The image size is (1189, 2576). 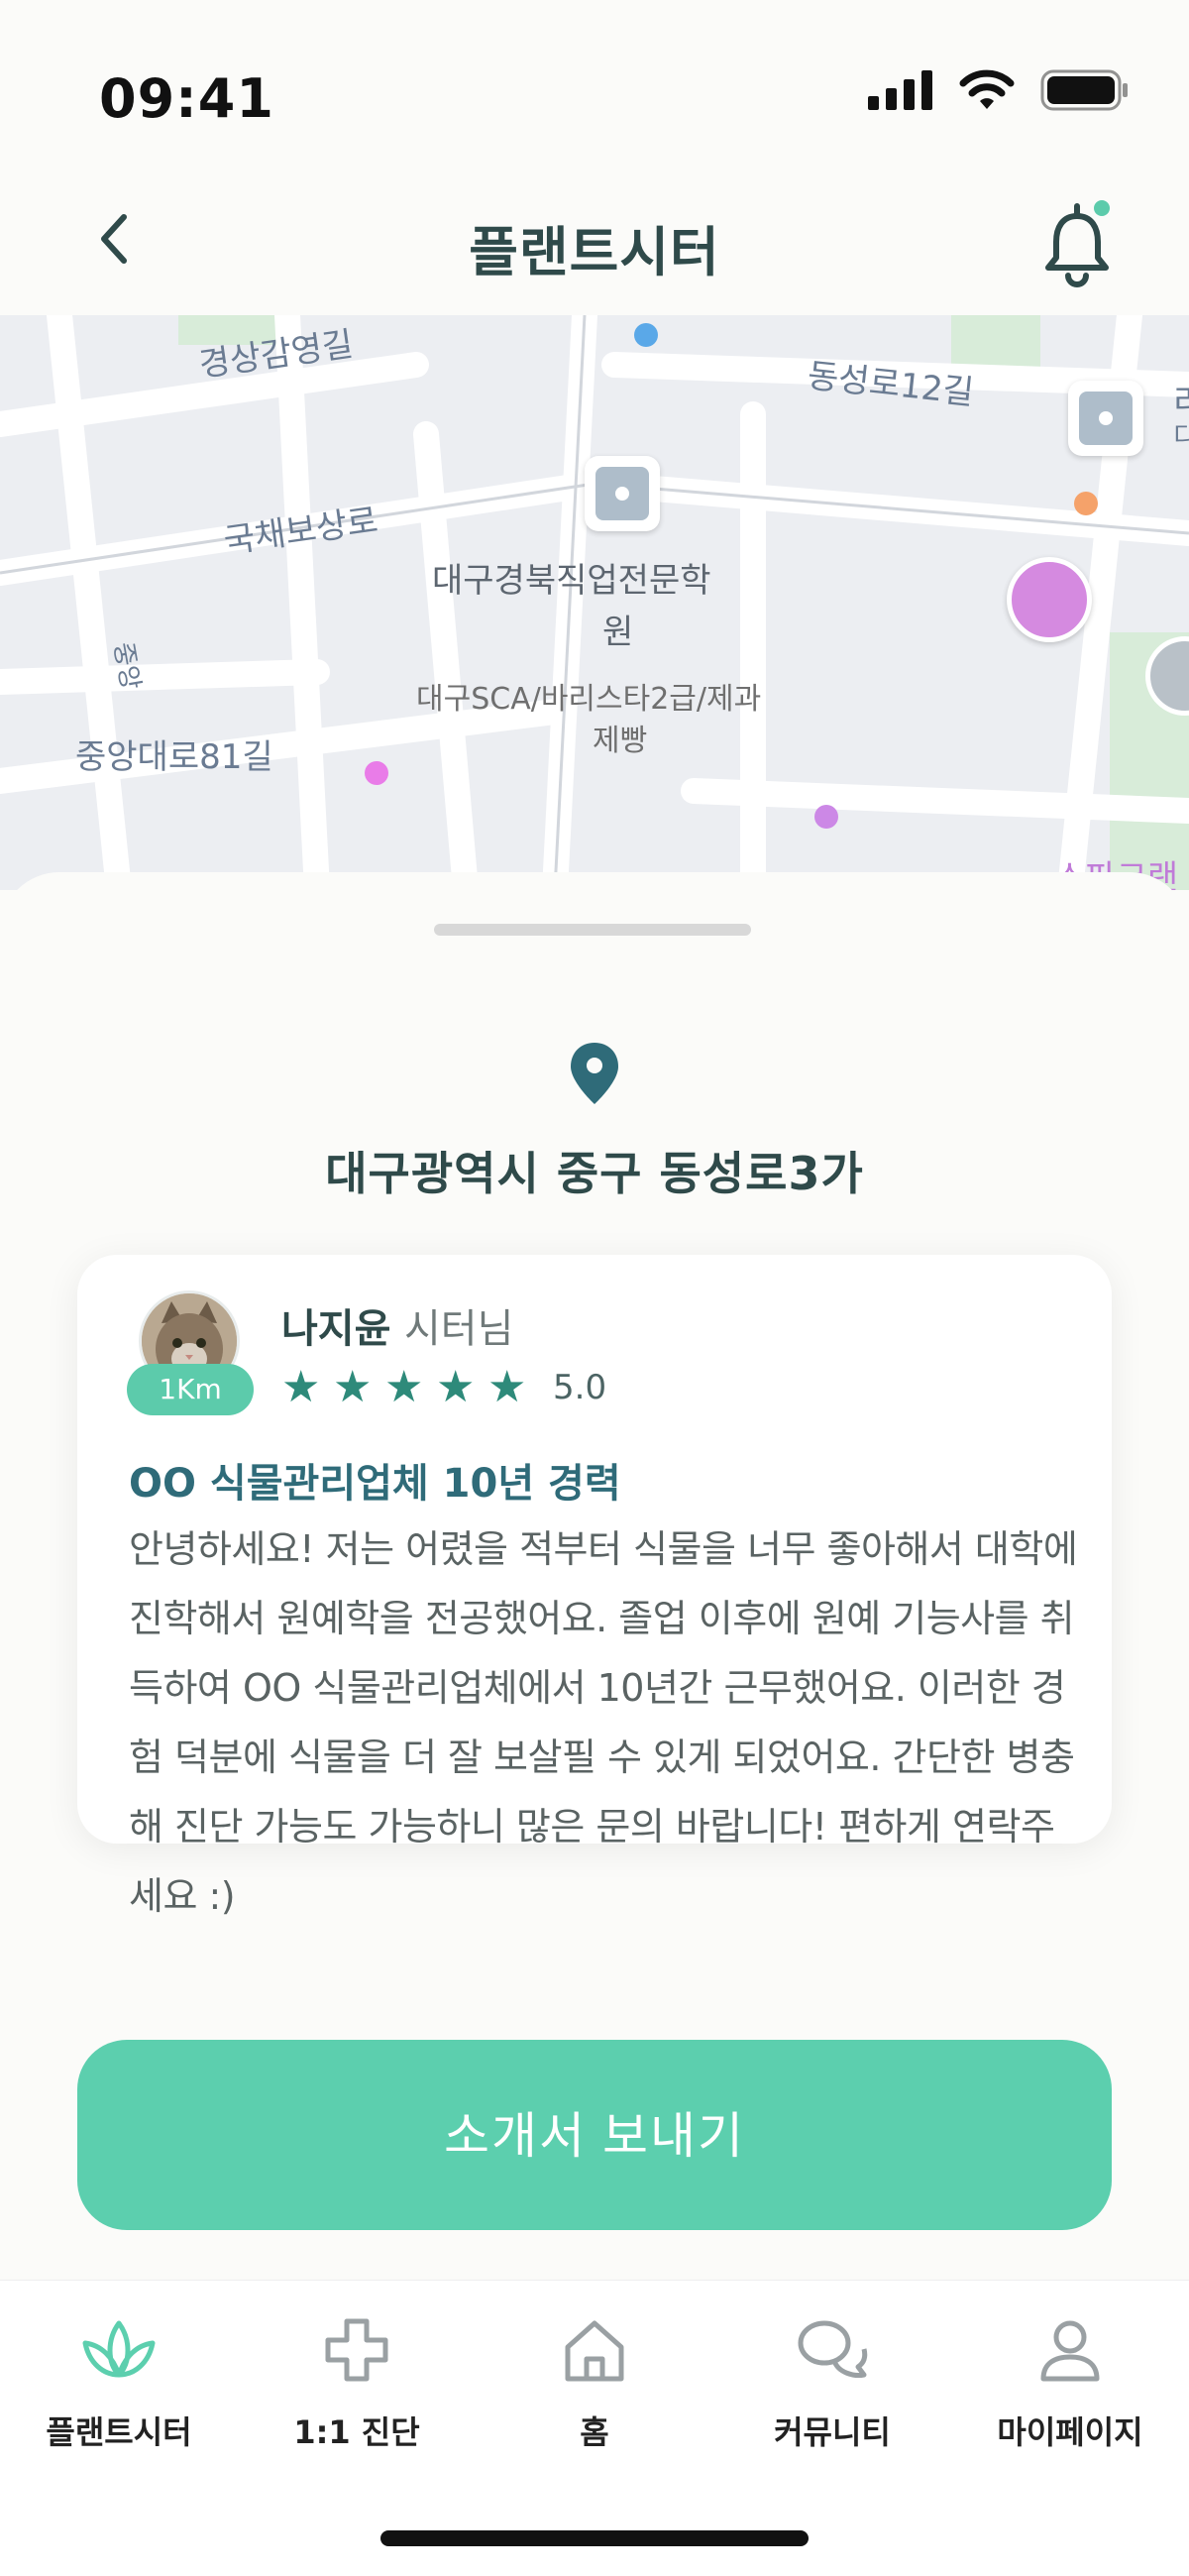 I want to click on sitter-role: 시터님, so click(x=459, y=1329).